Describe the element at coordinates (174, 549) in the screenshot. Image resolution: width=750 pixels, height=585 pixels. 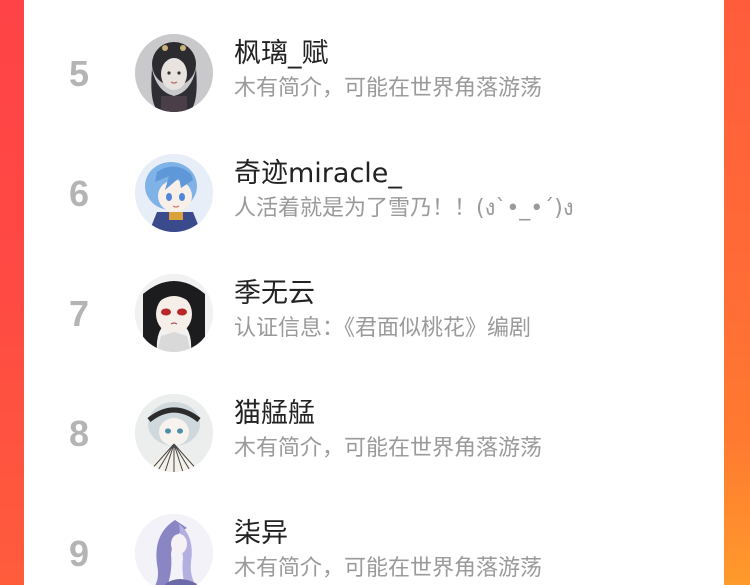
I see `avatar-purple-hair-girl-icon` at that location.